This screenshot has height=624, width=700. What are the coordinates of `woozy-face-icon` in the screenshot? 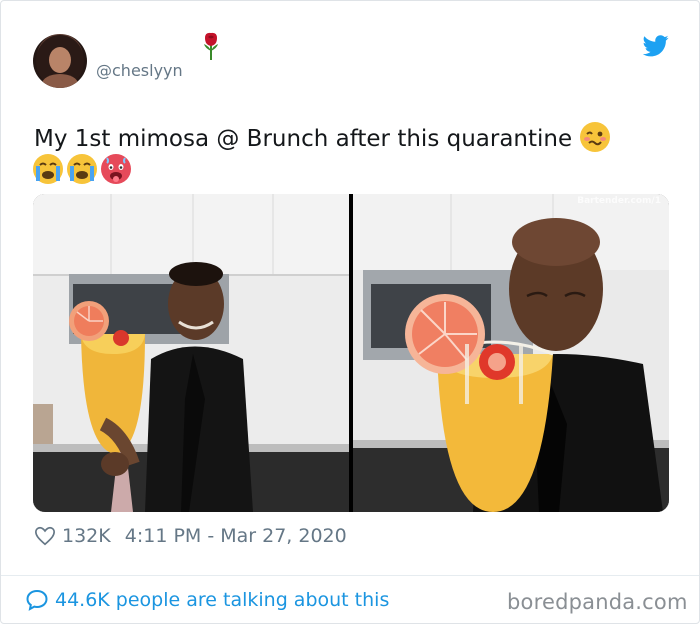 It's located at (595, 137).